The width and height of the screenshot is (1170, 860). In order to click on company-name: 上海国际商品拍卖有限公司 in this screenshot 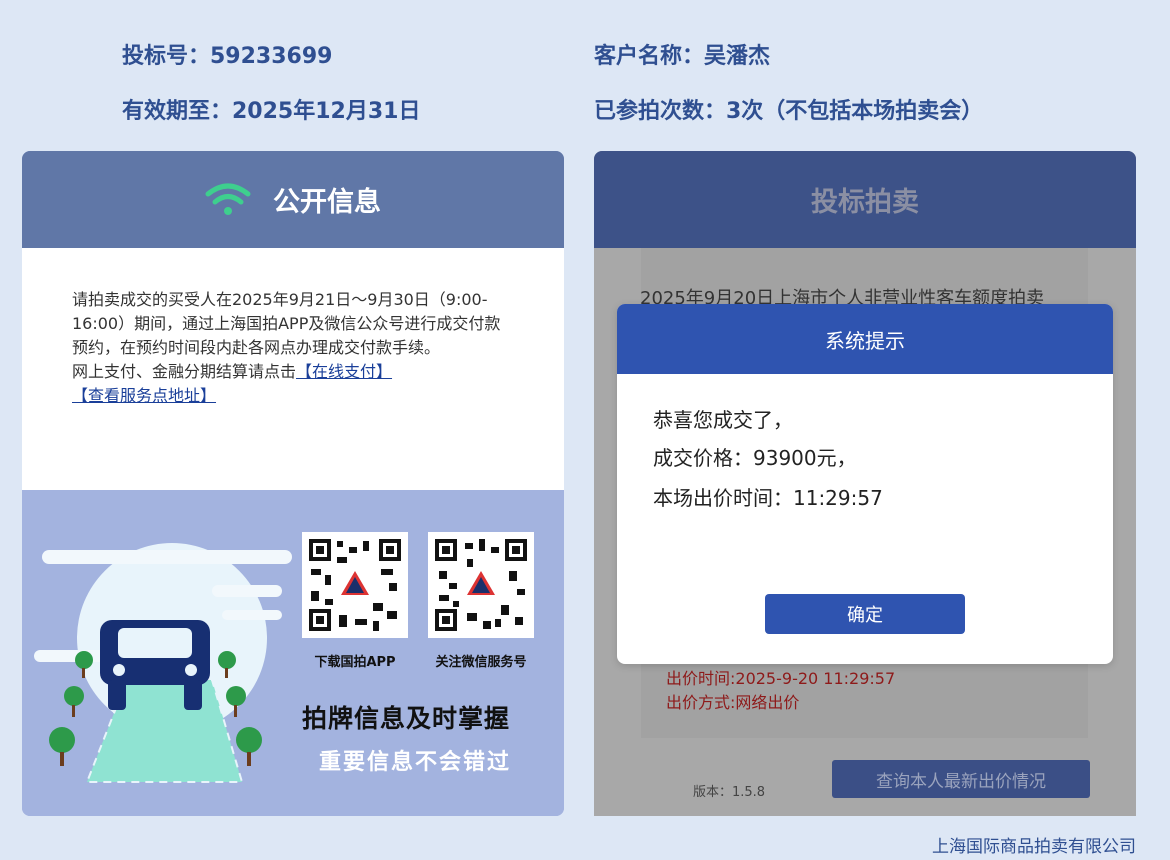, I will do `click(1034, 847)`.